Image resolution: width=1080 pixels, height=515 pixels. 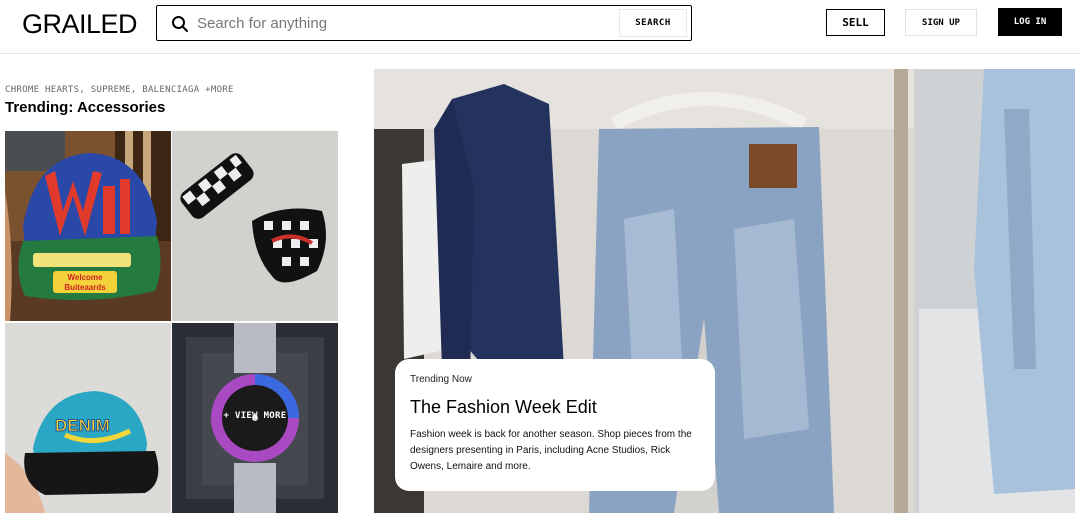 What do you see at coordinates (86, 277) in the screenshot?
I see `cap-text-1: Welcome` at bounding box center [86, 277].